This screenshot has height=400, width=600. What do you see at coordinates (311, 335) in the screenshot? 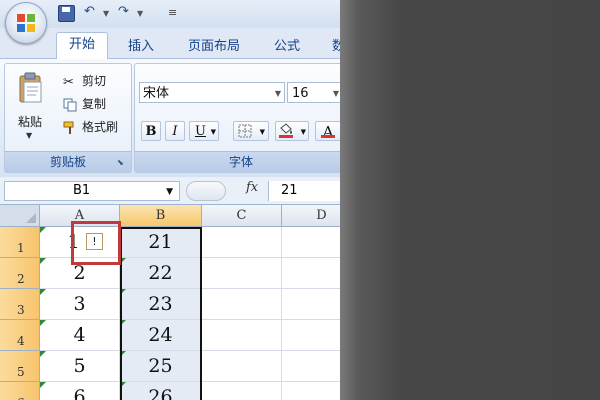
I see `cell-d4` at bounding box center [311, 335].